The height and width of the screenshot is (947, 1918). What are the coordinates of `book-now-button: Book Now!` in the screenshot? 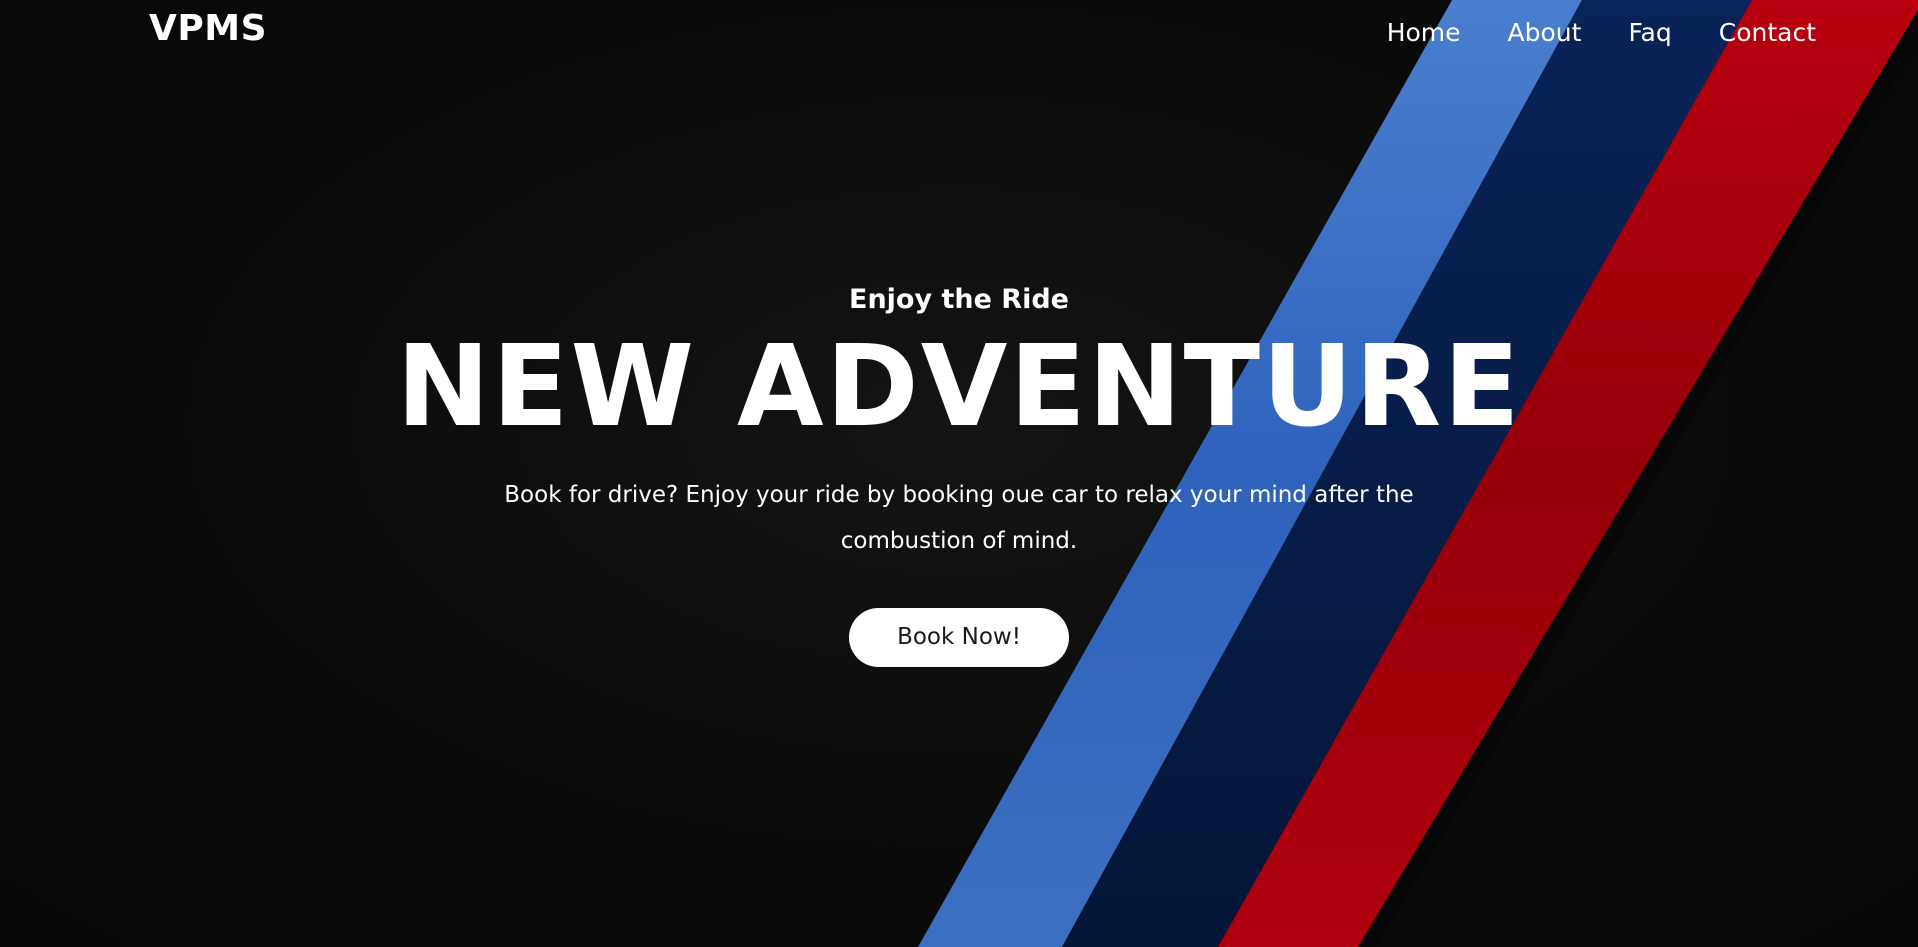 It's located at (959, 637).